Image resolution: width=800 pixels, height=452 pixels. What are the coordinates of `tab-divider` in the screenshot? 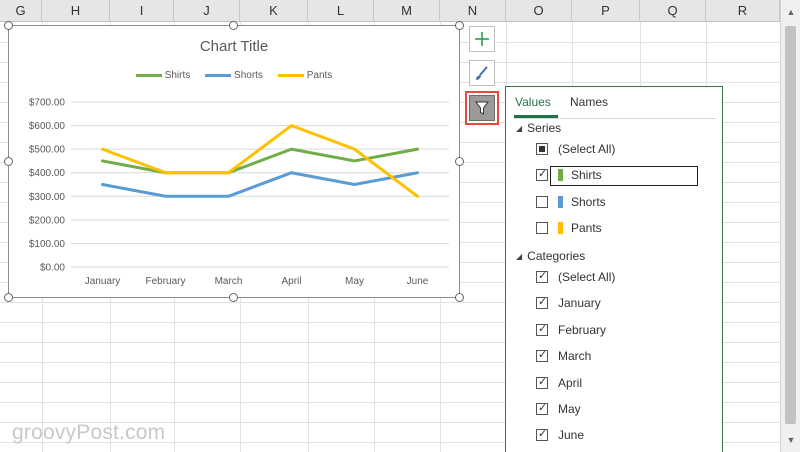 It's located at (615, 118).